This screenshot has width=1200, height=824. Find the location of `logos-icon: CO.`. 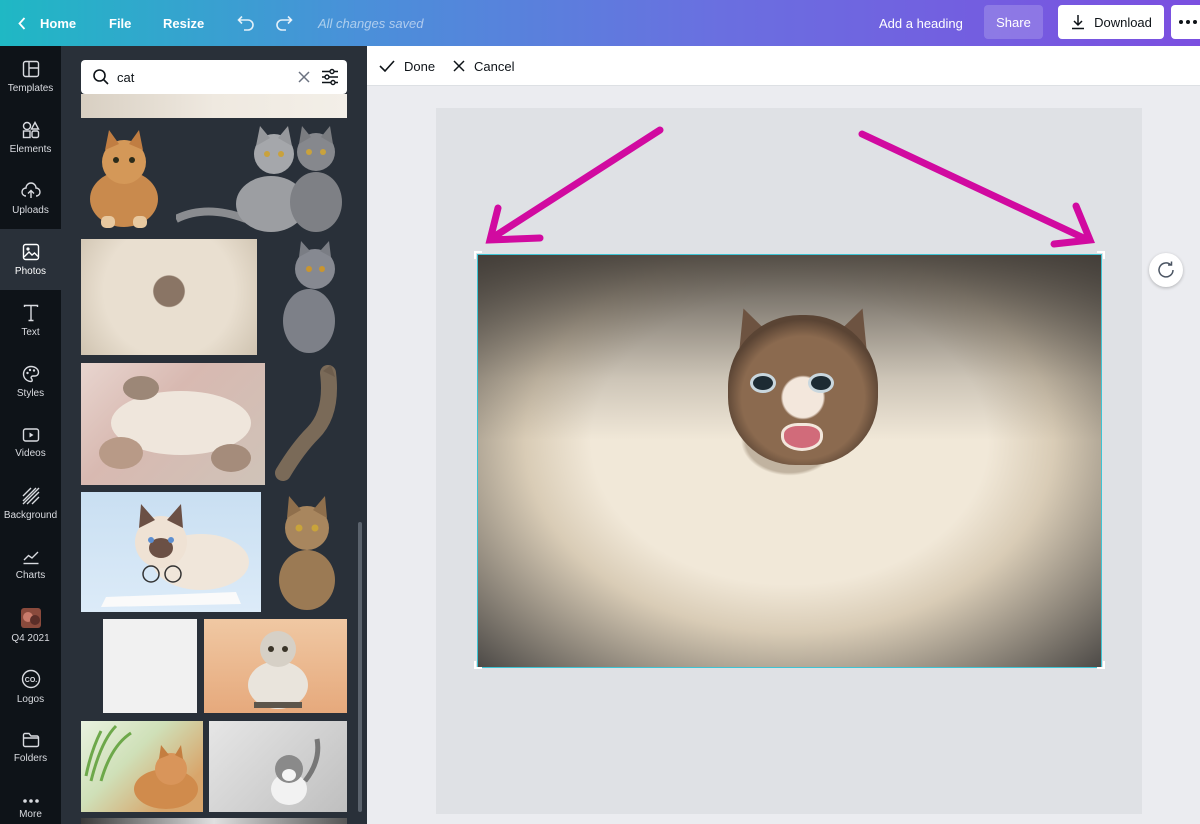

logos-icon: CO. is located at coordinates (30, 678).